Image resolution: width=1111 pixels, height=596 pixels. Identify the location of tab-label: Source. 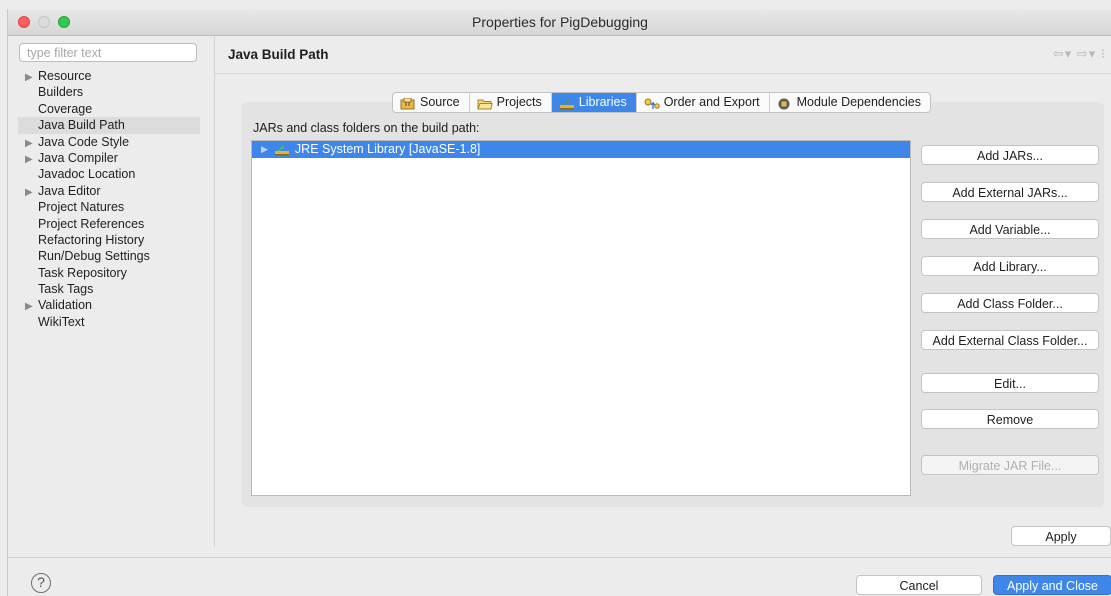
(440, 102).